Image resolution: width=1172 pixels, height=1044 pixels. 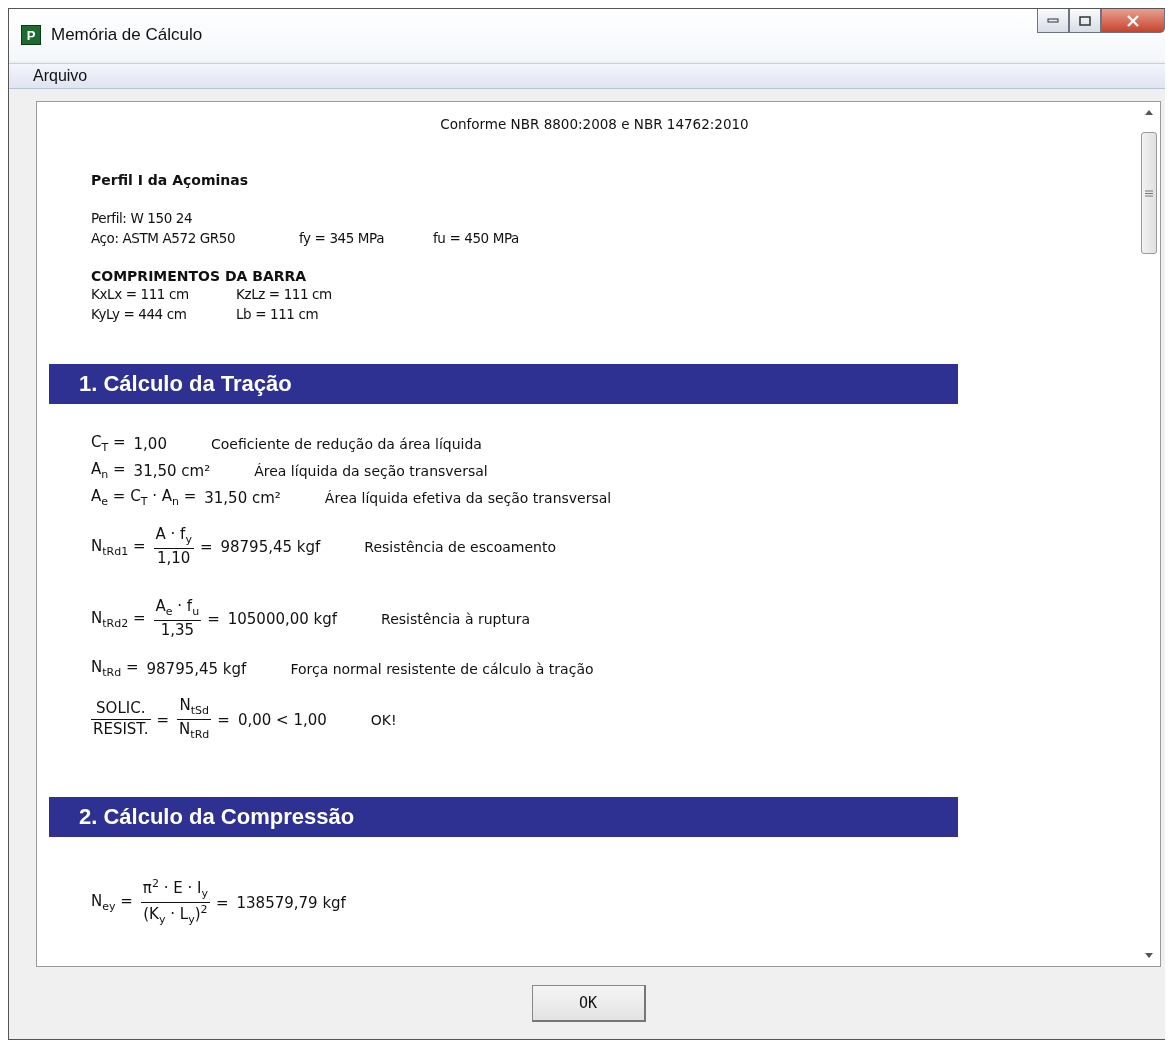 I want to click on formula-description: OK!, so click(x=383, y=719).